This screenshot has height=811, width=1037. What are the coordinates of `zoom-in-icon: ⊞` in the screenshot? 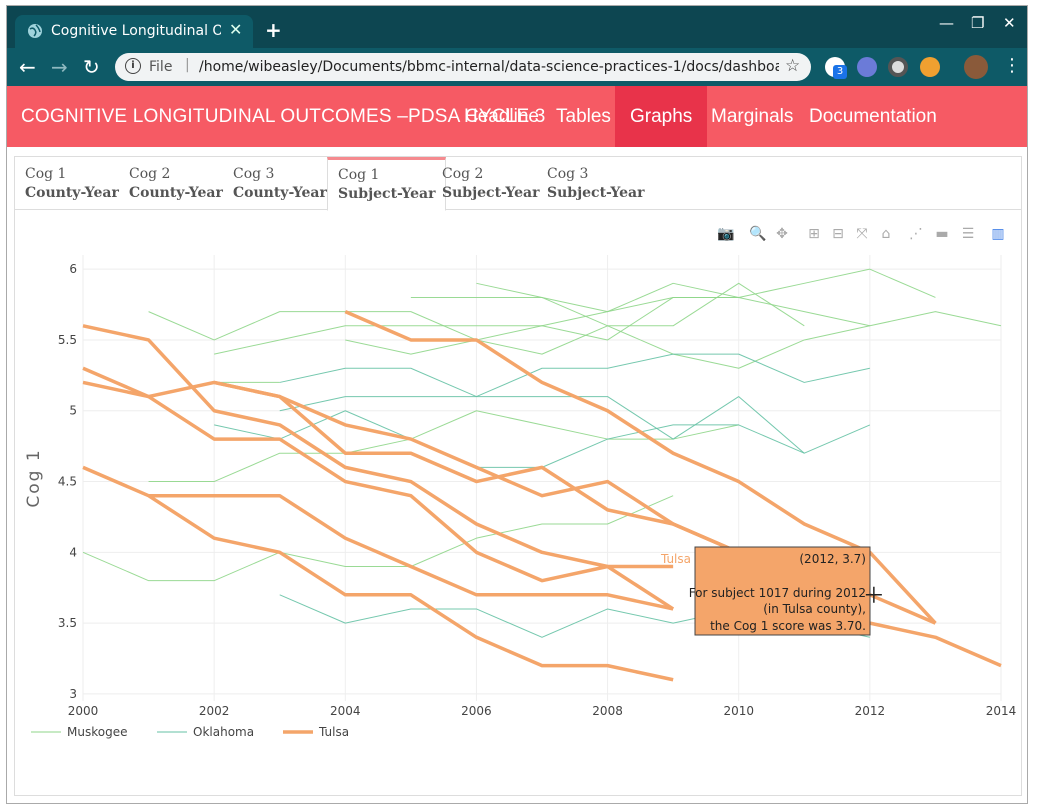 It's located at (814, 234).